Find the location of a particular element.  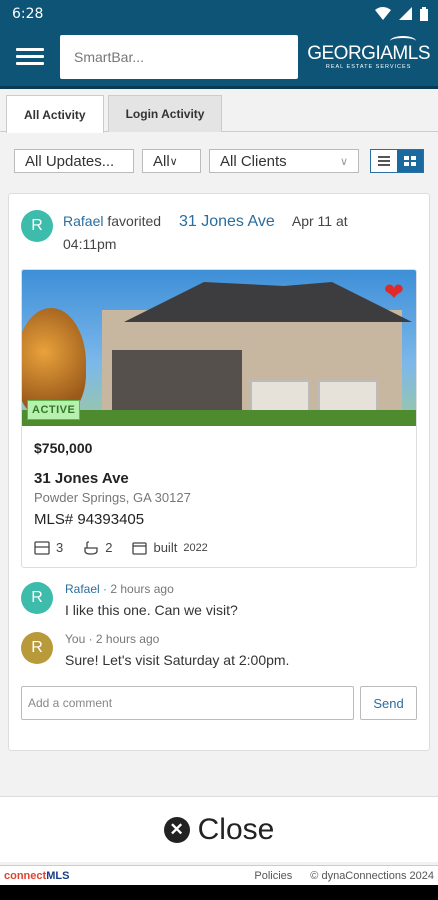

comment-meta: Rafael · 2 hours ago is located at coordinates (151, 589).